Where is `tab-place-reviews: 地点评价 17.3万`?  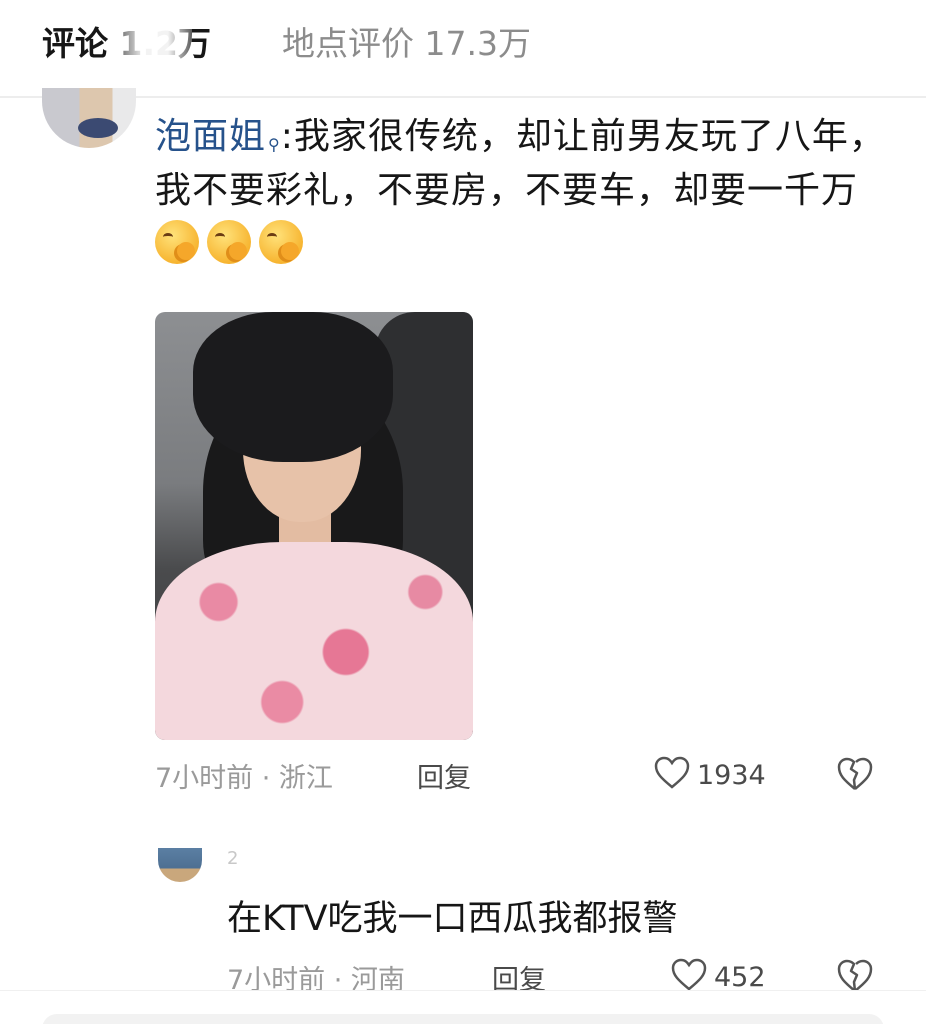 tab-place-reviews: 地点评价 17.3万 is located at coordinates (406, 44).